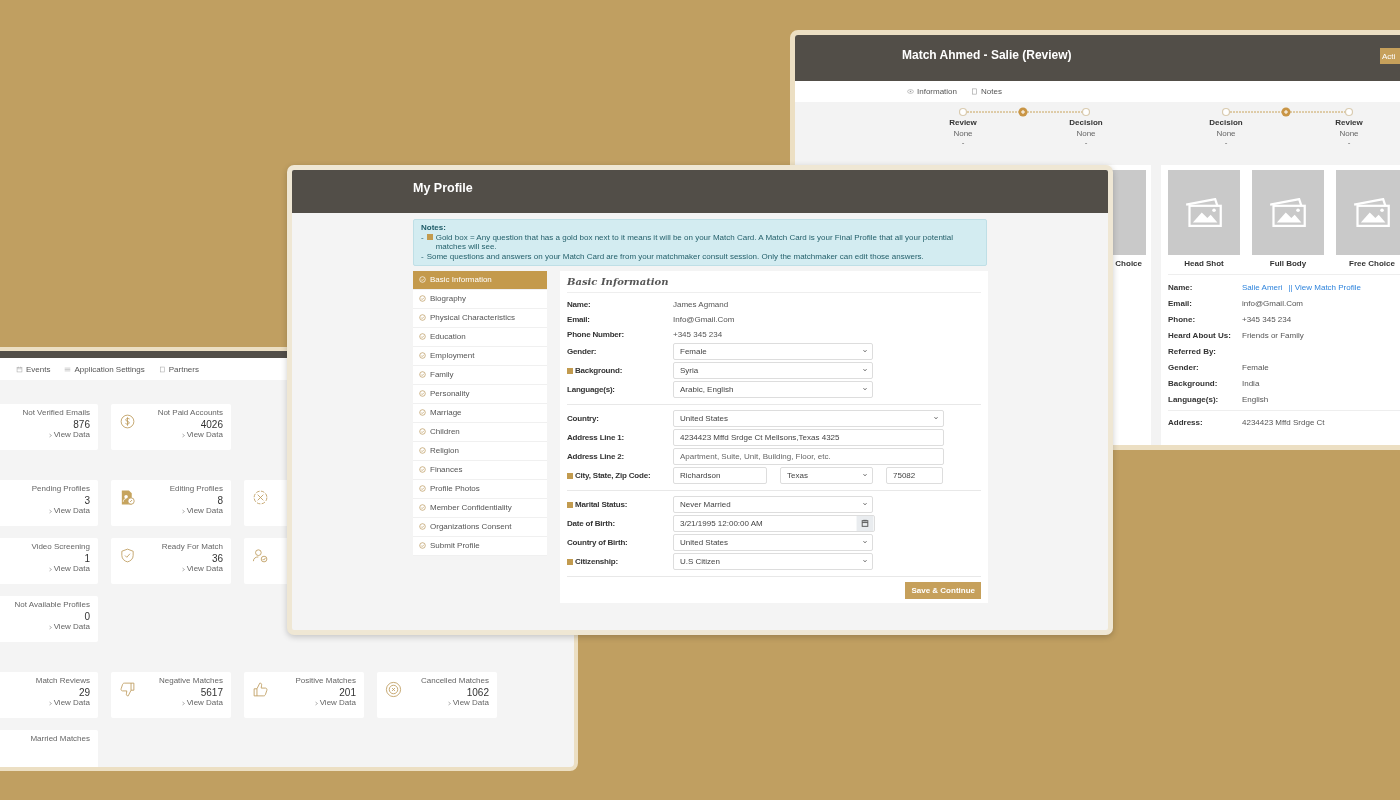 This screenshot has height=800, width=1400. I want to click on field-label: City, State, Zip Code:, so click(613, 475).